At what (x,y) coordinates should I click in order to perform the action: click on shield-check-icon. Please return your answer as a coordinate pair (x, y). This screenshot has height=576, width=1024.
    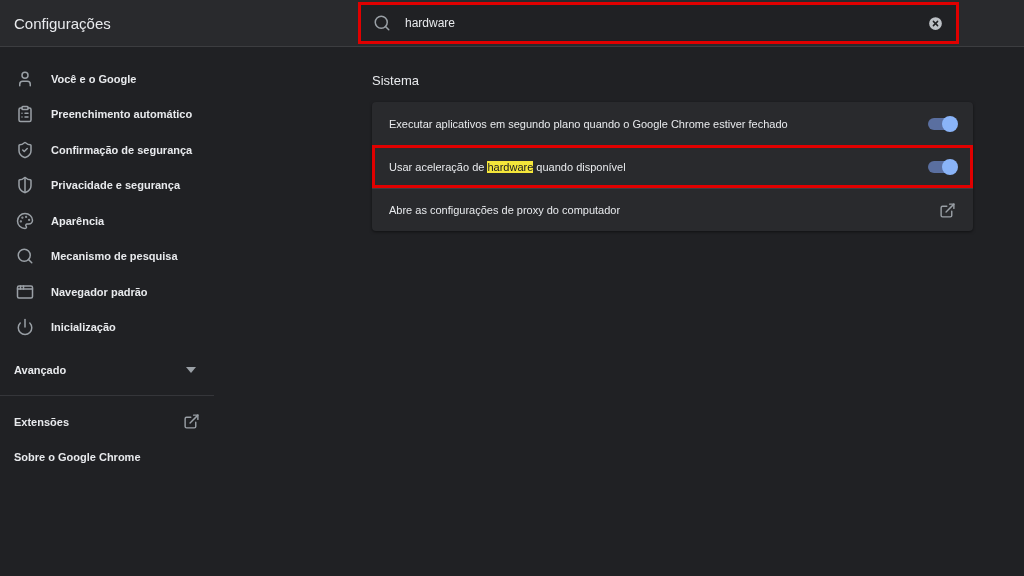
    Looking at the image, I should click on (25, 149).